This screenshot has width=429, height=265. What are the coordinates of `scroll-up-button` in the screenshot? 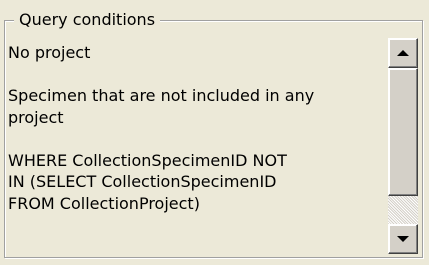 It's located at (403, 53).